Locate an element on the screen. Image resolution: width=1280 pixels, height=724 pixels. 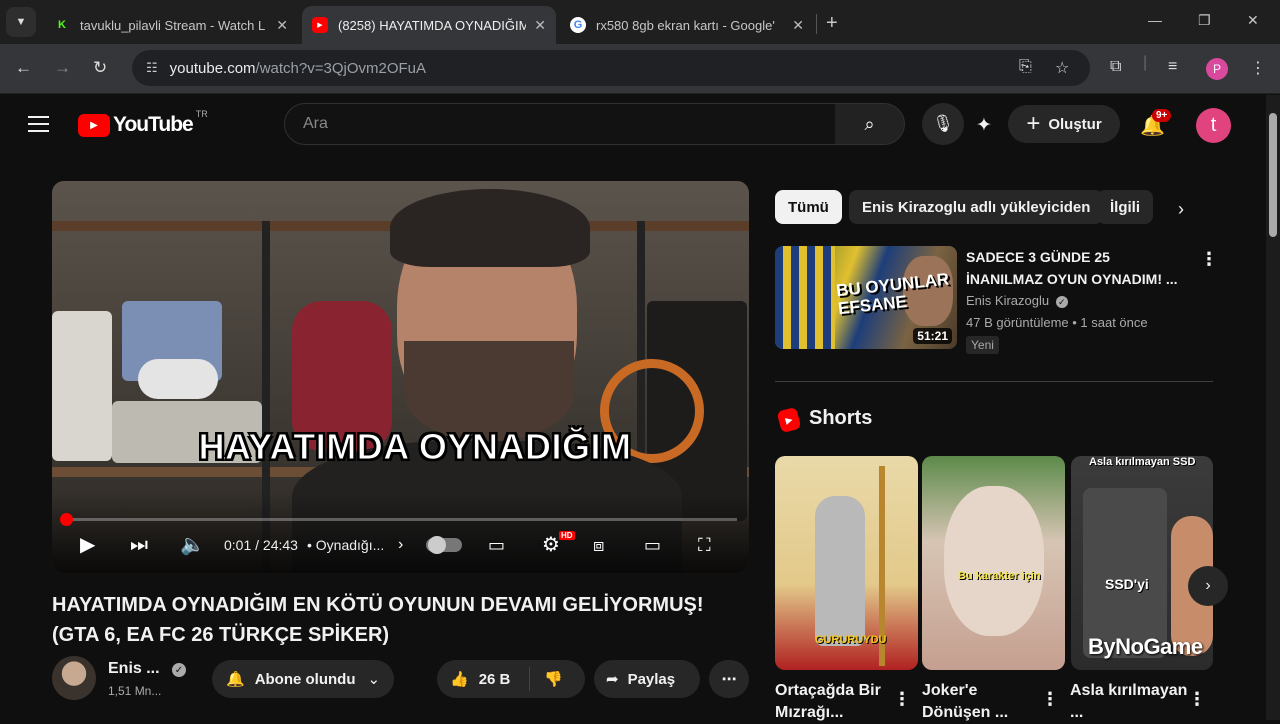
share-label: Paylaş is located at coordinates (651, 679).